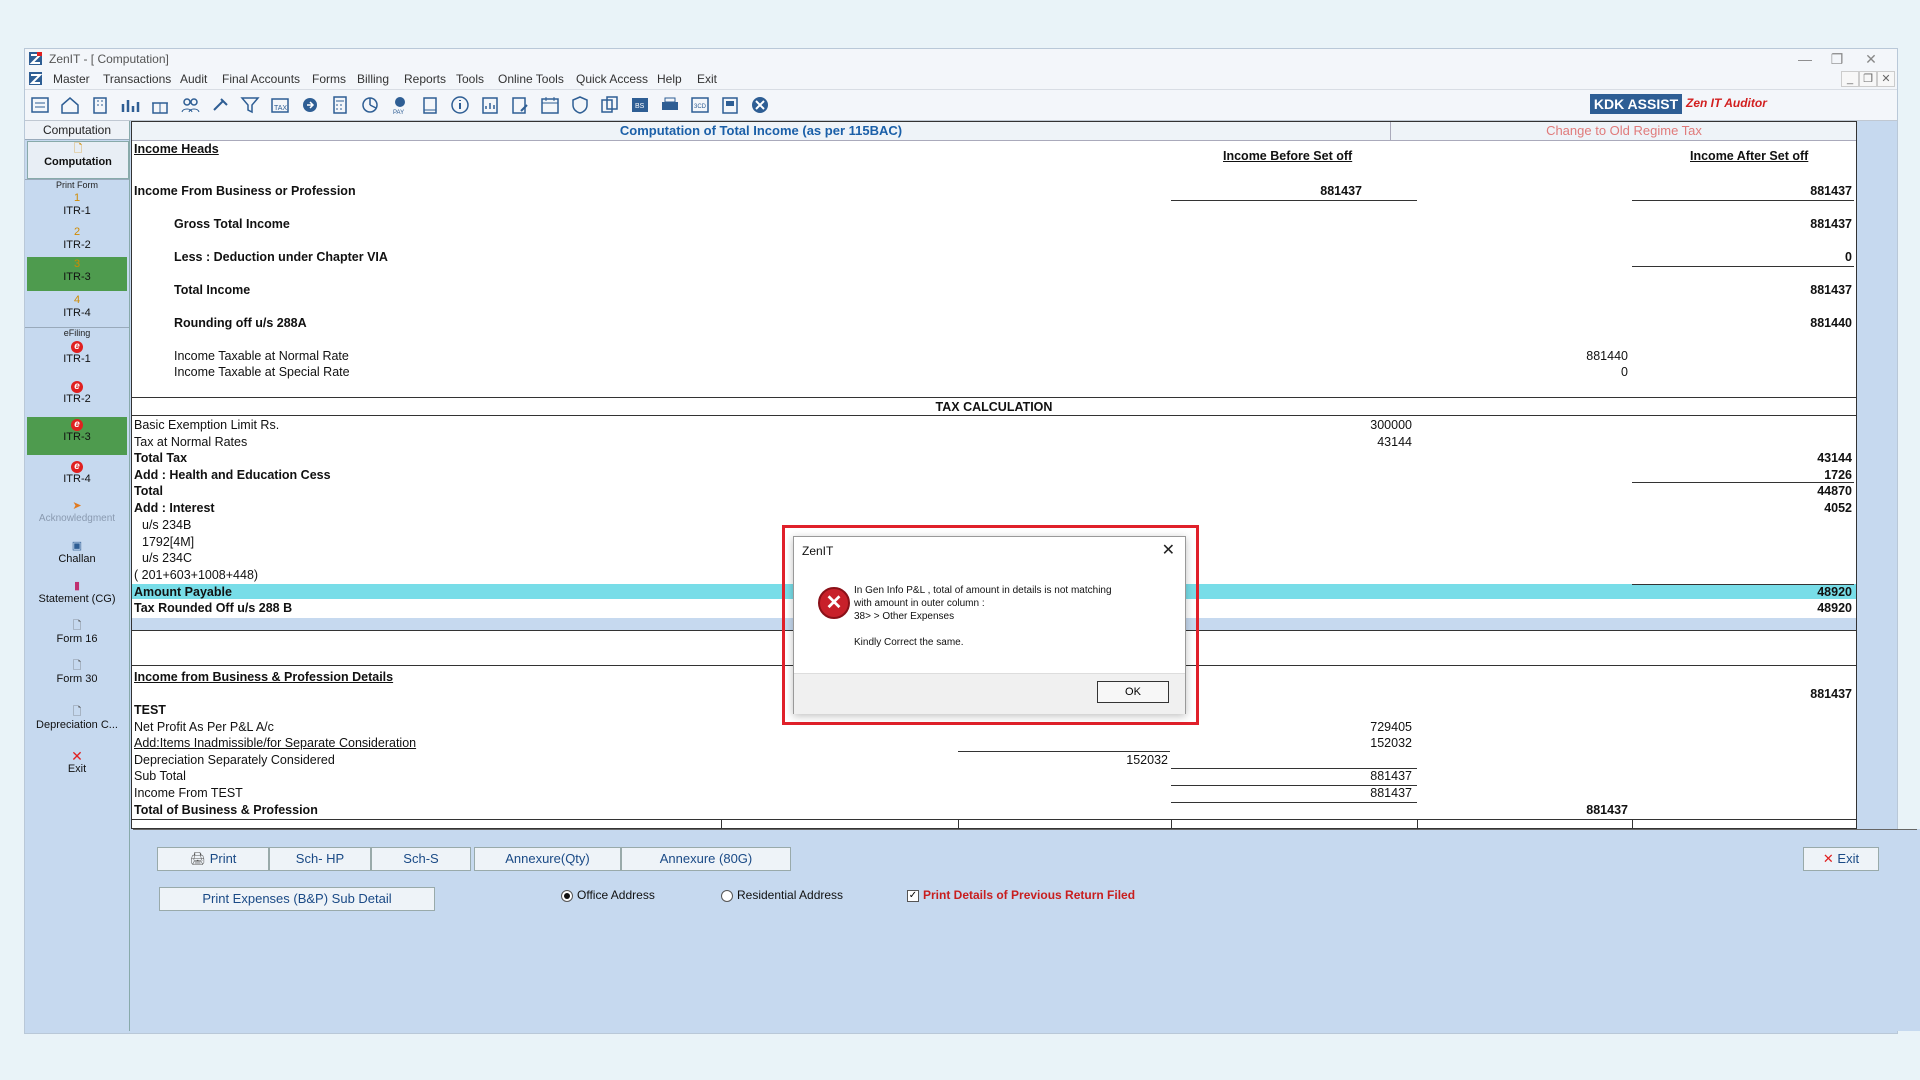 This screenshot has height=1080, width=1920. I want to click on exemption-label: Basic Exemption Limit Rs., so click(207, 425).